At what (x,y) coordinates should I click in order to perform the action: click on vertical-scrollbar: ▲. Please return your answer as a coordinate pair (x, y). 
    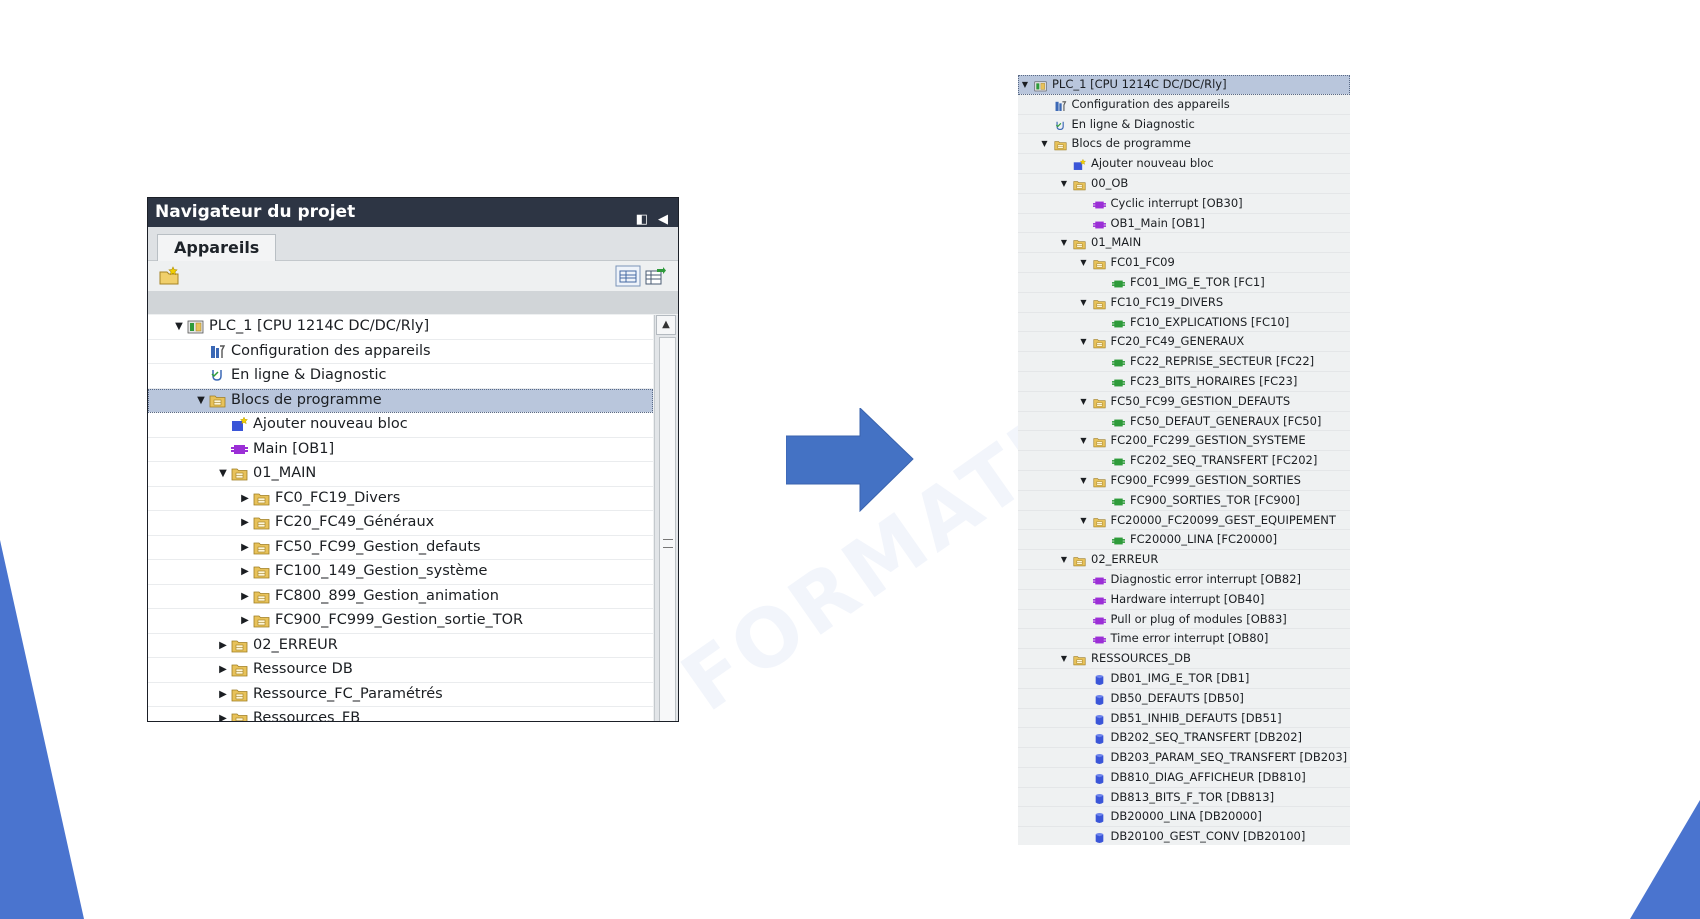
    Looking at the image, I should click on (666, 518).